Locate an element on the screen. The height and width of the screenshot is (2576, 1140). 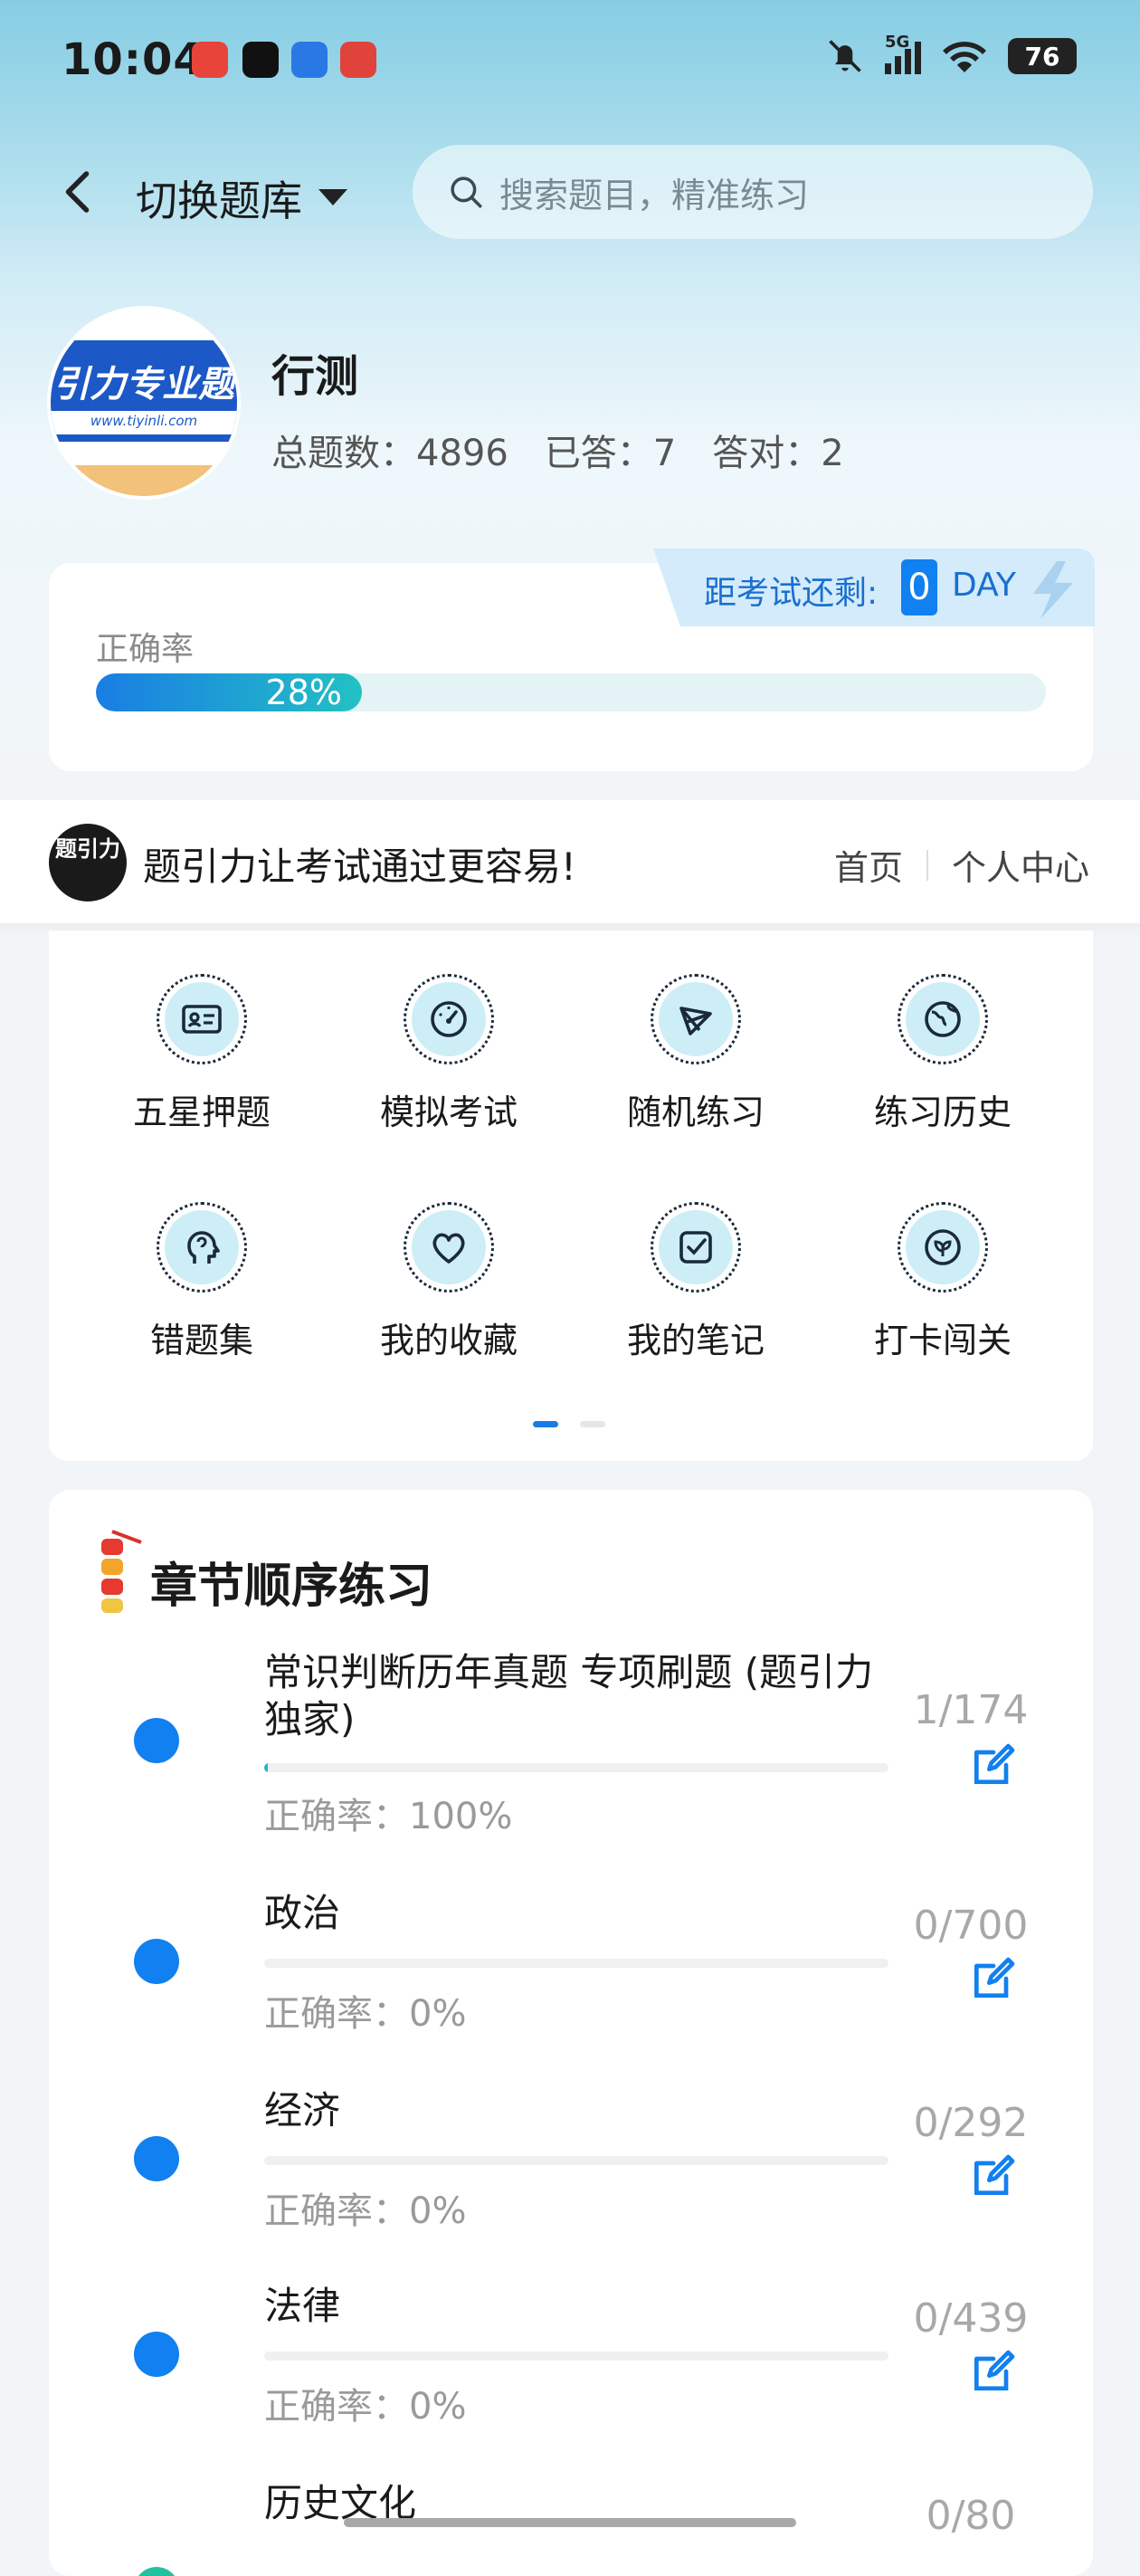
countdown-label: 距考试还剩: is located at coordinates (792, 593).